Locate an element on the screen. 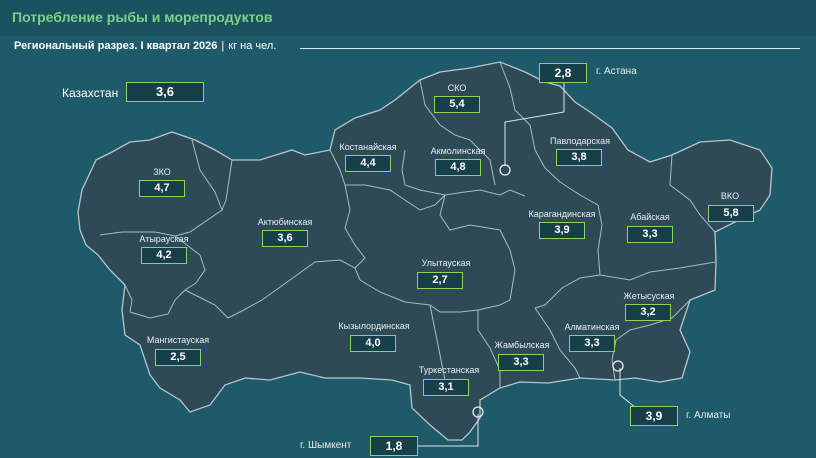 This screenshot has height=458, width=816. region-label-zhambyl: Жамбылская is located at coordinates (522, 345).